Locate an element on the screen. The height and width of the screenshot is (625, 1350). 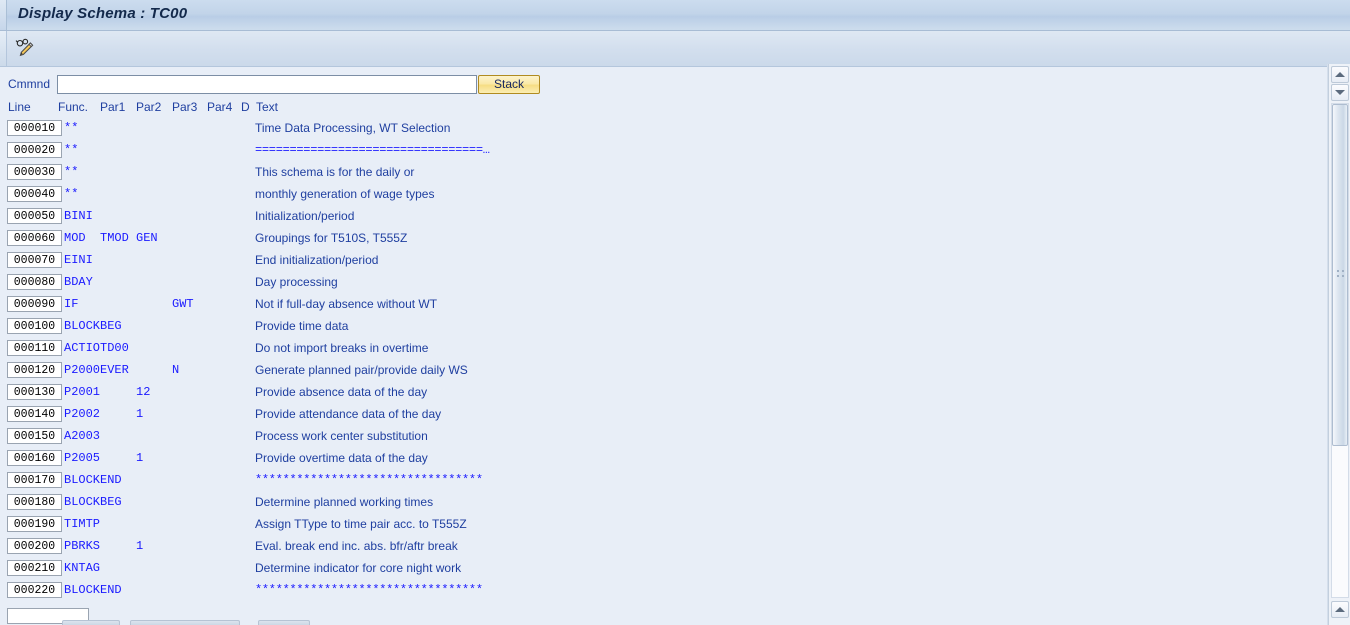
column-header-d: D is located at coordinates (245, 107).